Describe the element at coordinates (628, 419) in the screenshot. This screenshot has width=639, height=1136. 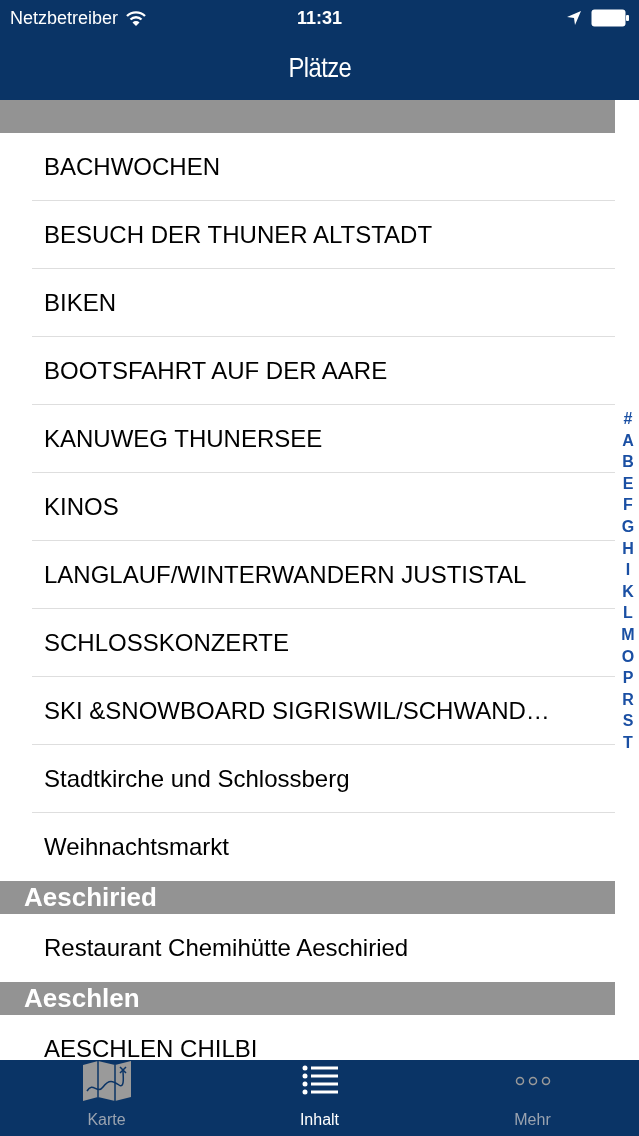
I see `index-letter: #` at that location.